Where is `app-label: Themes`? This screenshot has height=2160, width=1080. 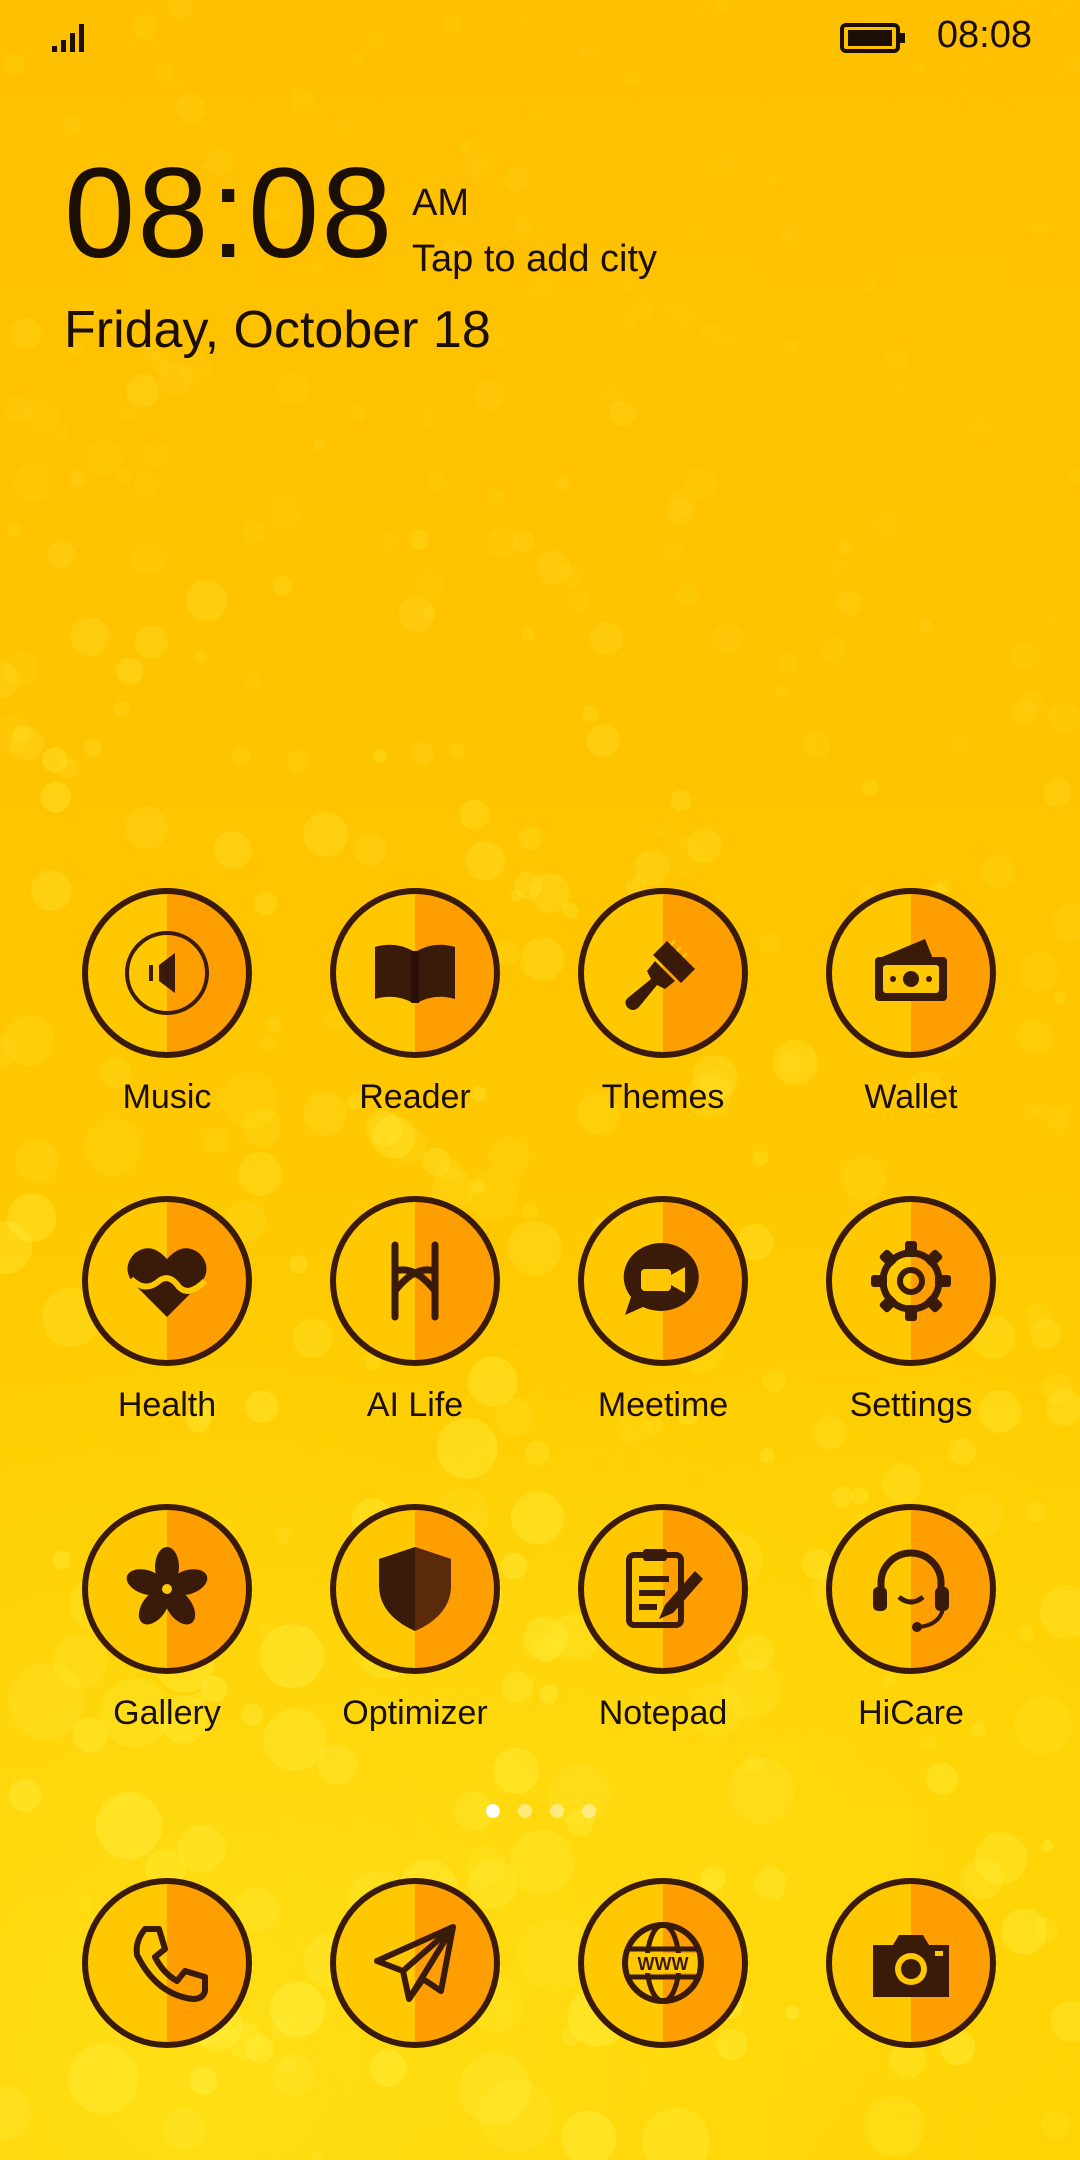
app-label: Themes is located at coordinates (663, 1097).